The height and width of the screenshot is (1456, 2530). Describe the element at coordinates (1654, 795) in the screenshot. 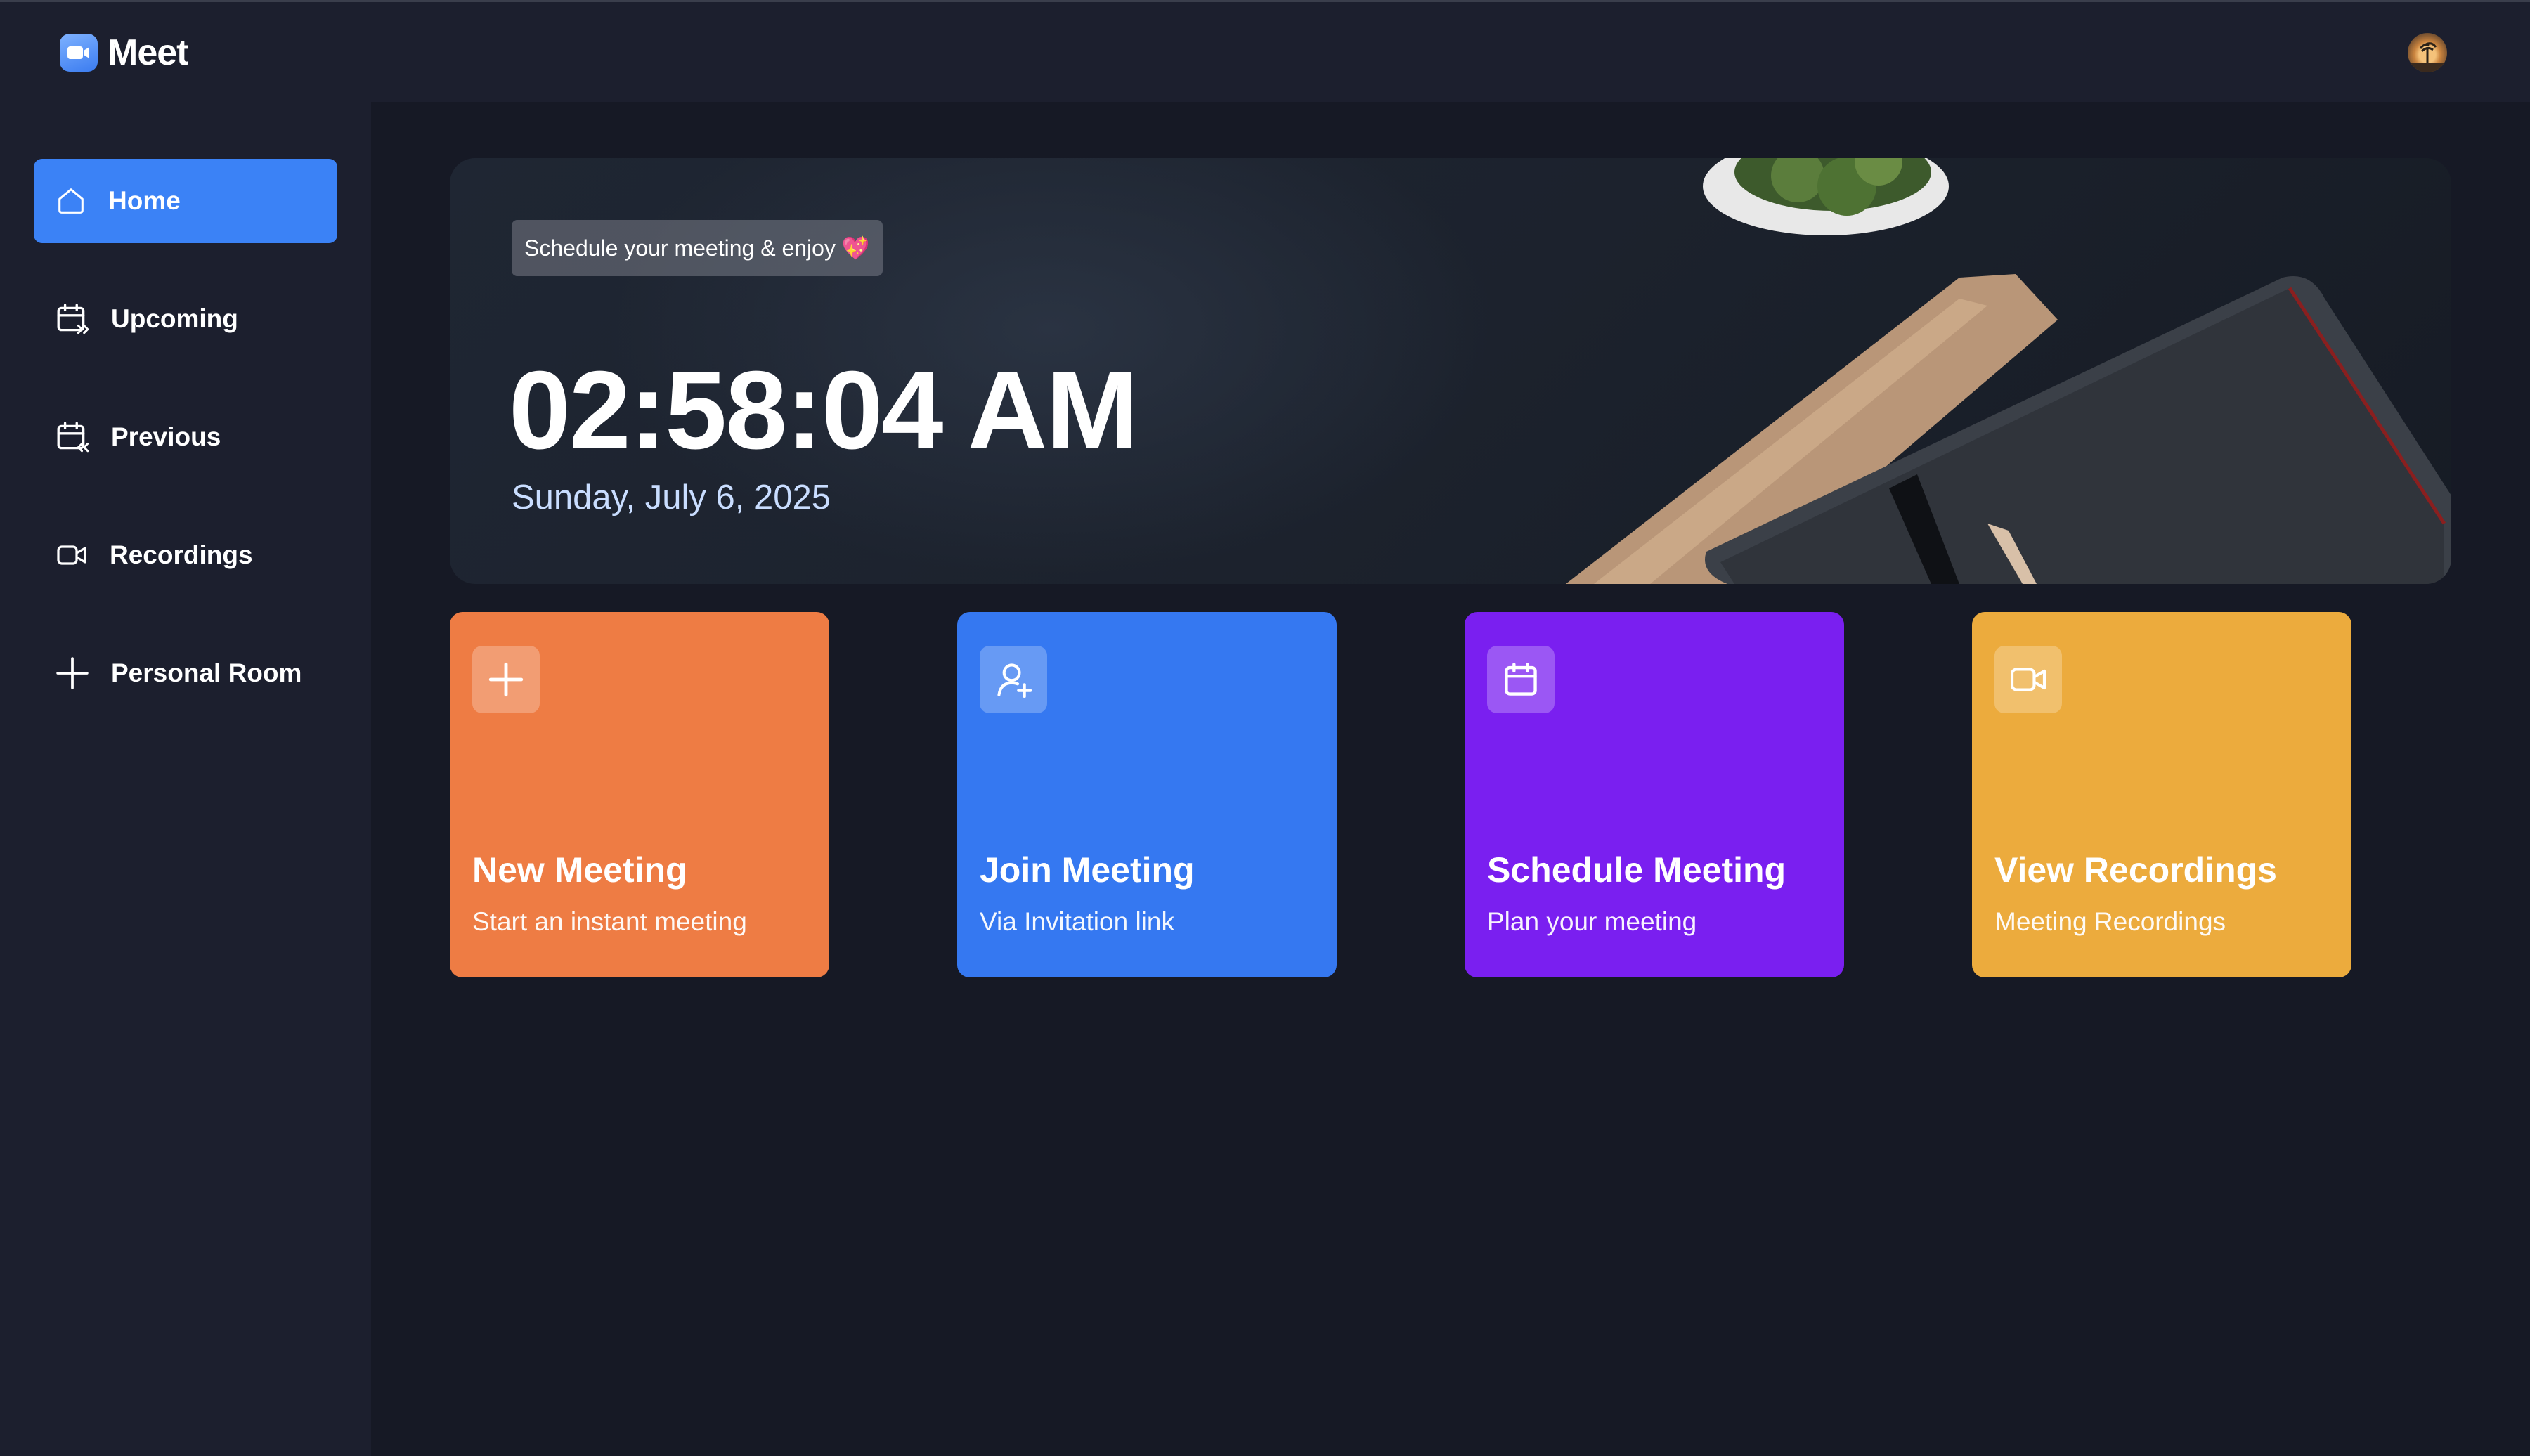

I see `schedule-meeting-card: Schedule Meeting Plan your meeting` at that location.